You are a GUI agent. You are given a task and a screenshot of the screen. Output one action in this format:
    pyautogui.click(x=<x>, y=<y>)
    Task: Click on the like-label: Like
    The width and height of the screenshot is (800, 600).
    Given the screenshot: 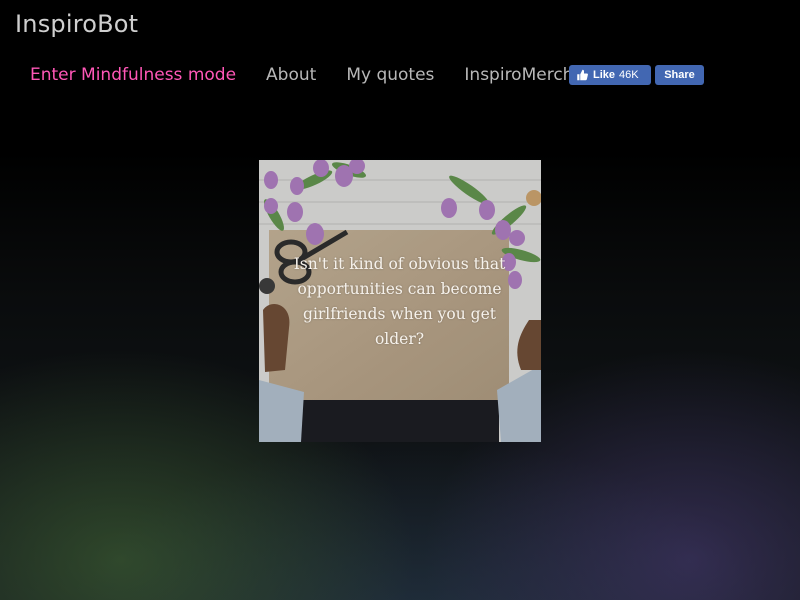 What is the action you would take?
    pyautogui.click(x=604, y=75)
    